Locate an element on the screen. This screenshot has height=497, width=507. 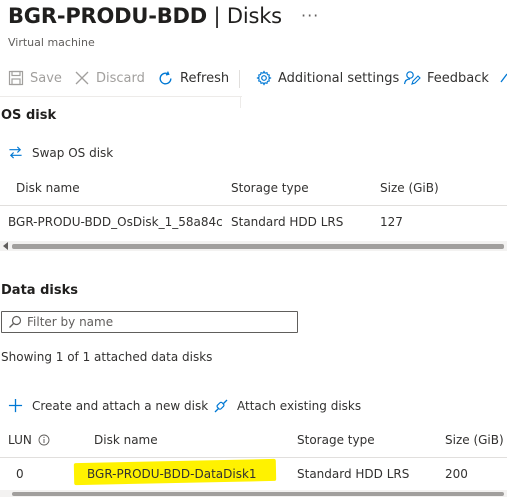
refresh-button: Refresh is located at coordinates (193, 78).